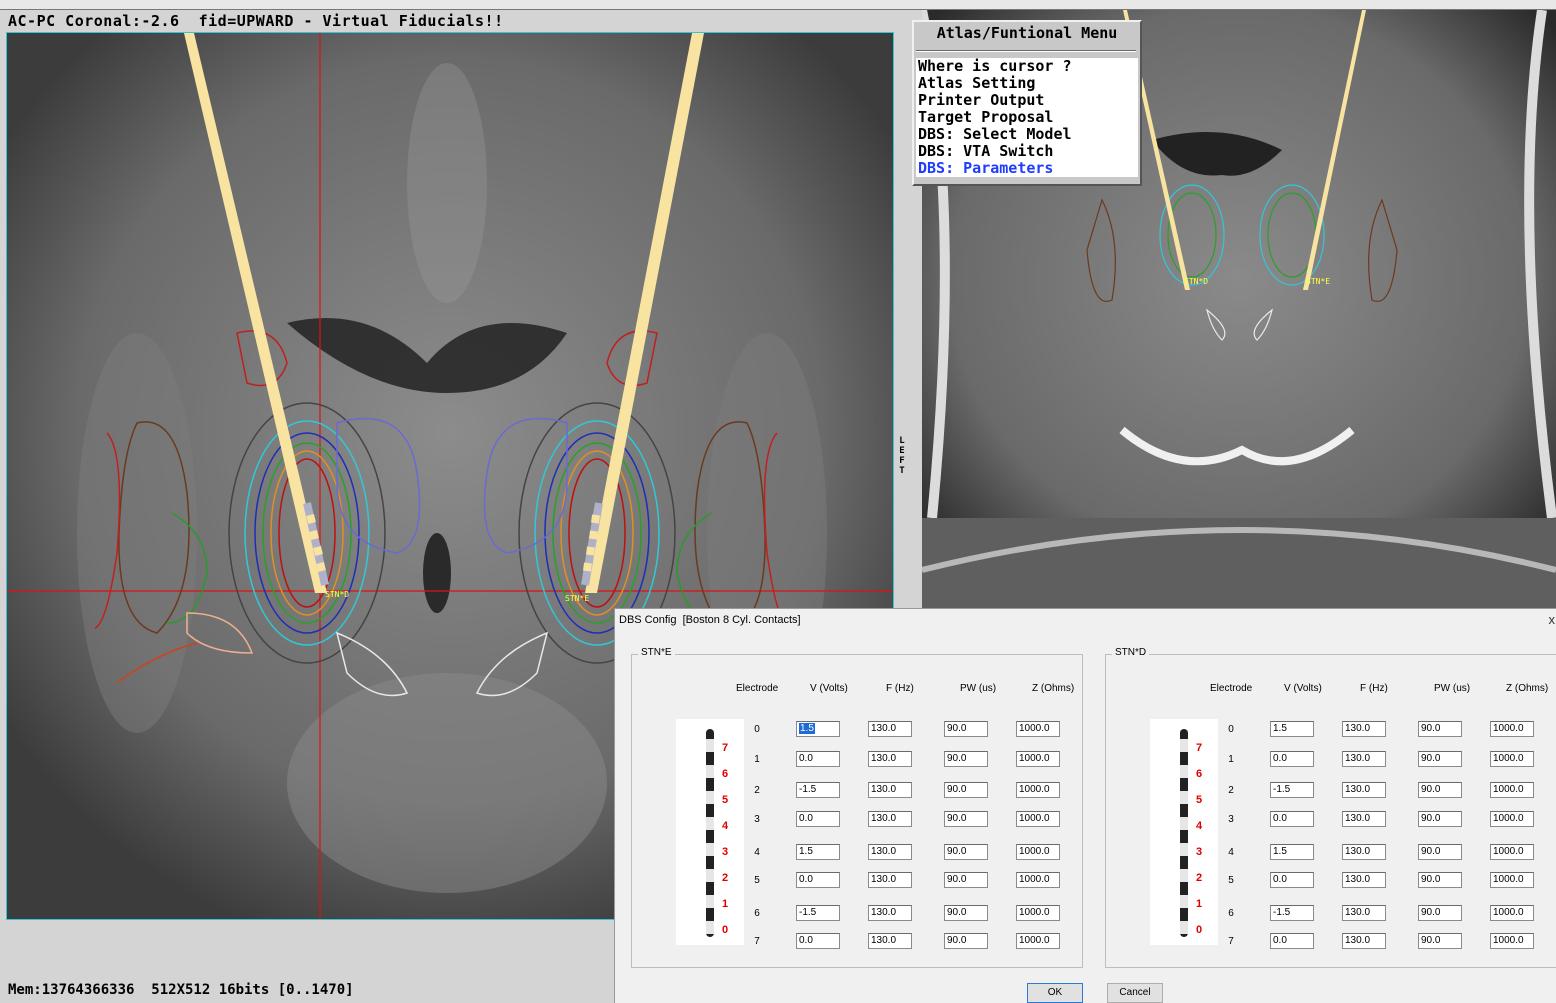  What do you see at coordinates (1027, 100) in the screenshot?
I see `menu-item-printer-output: Printer Output` at bounding box center [1027, 100].